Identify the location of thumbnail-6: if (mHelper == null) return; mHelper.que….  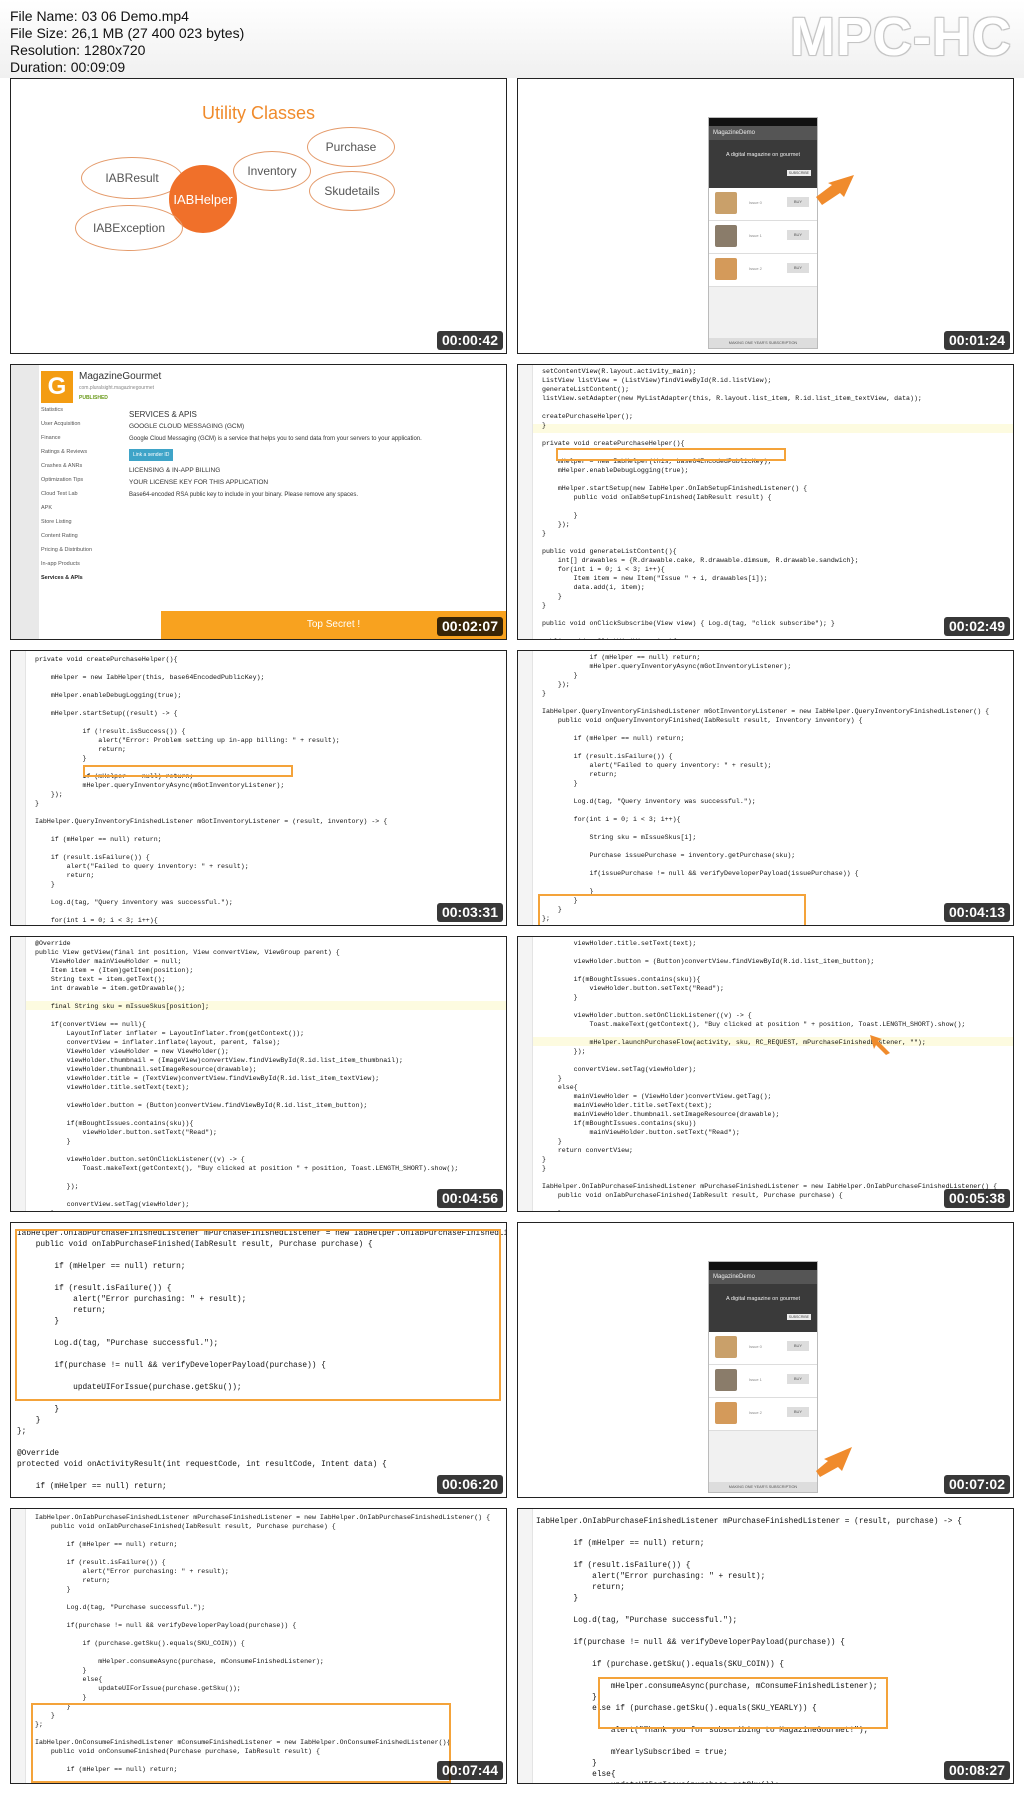
(765, 788).